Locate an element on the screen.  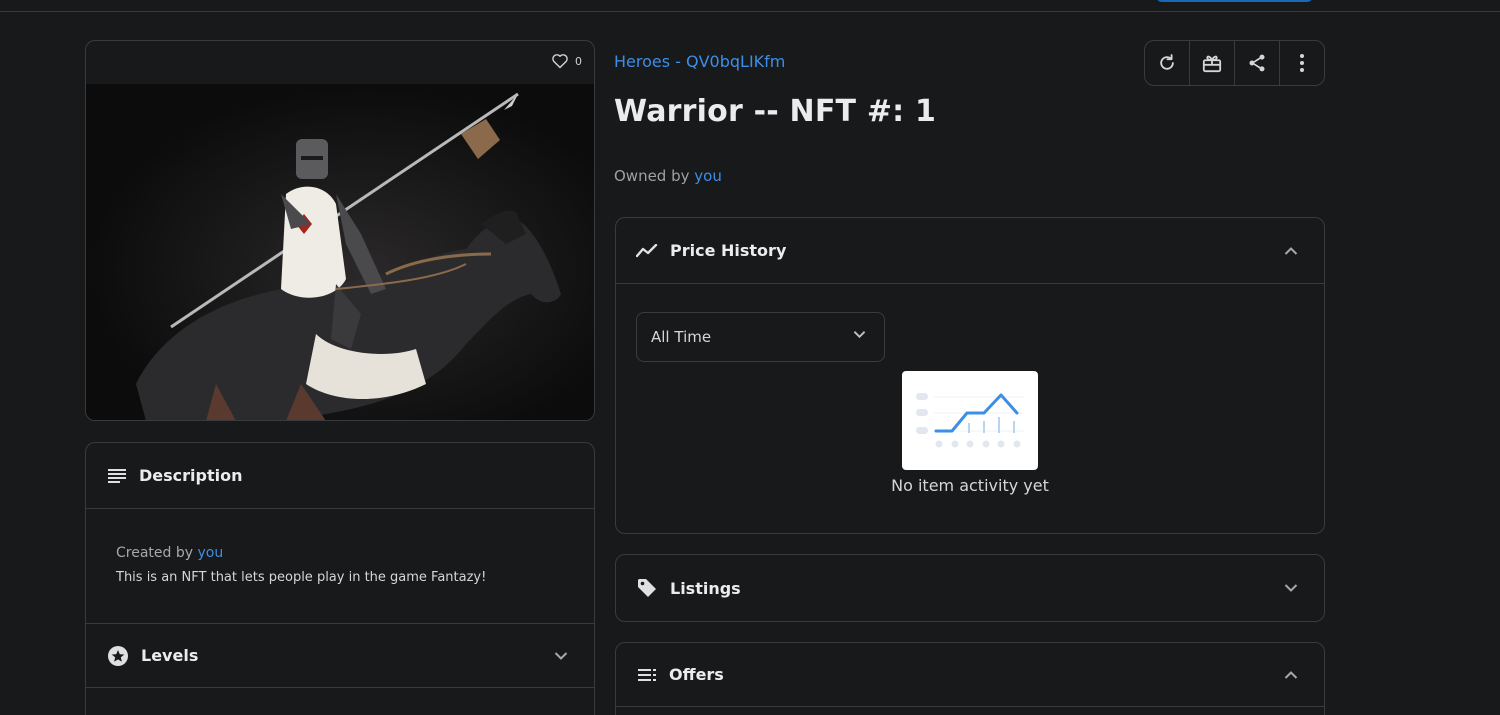
levels-header: Levels is located at coordinates (340, 656).